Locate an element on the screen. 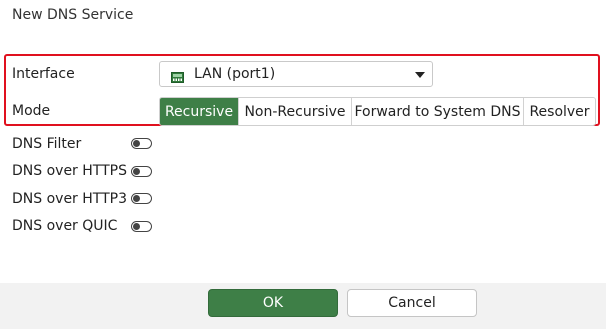  dns-over-quic-label: DNS over QUIC is located at coordinates (65, 226).